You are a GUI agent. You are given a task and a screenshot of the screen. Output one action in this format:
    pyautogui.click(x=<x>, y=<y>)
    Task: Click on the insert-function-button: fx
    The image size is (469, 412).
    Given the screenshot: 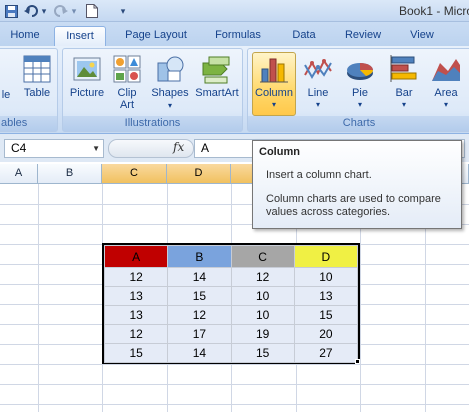 What is the action you would take?
    pyautogui.click(x=178, y=147)
    